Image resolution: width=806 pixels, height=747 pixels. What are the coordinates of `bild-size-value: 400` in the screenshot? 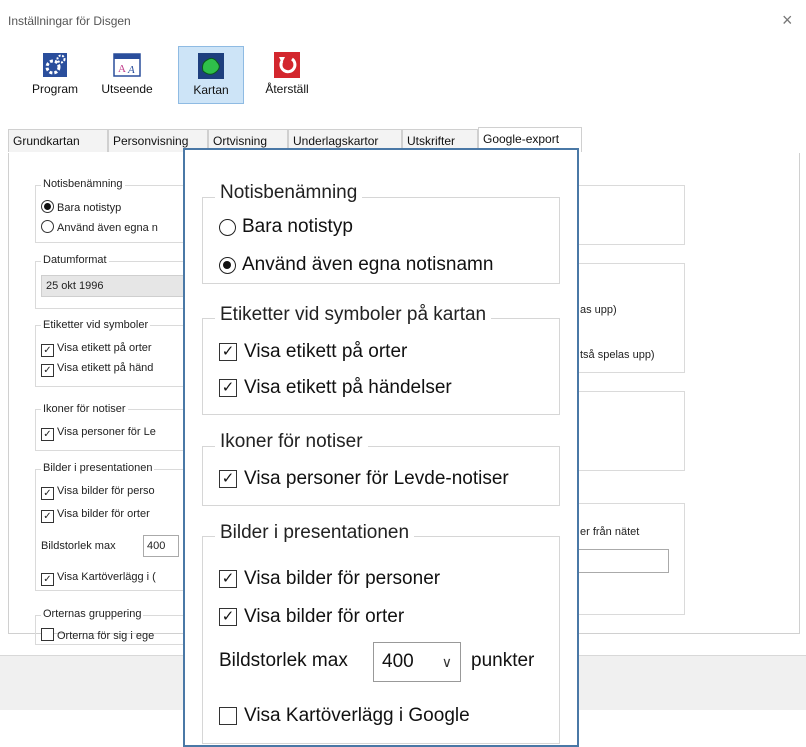 It's located at (156, 546).